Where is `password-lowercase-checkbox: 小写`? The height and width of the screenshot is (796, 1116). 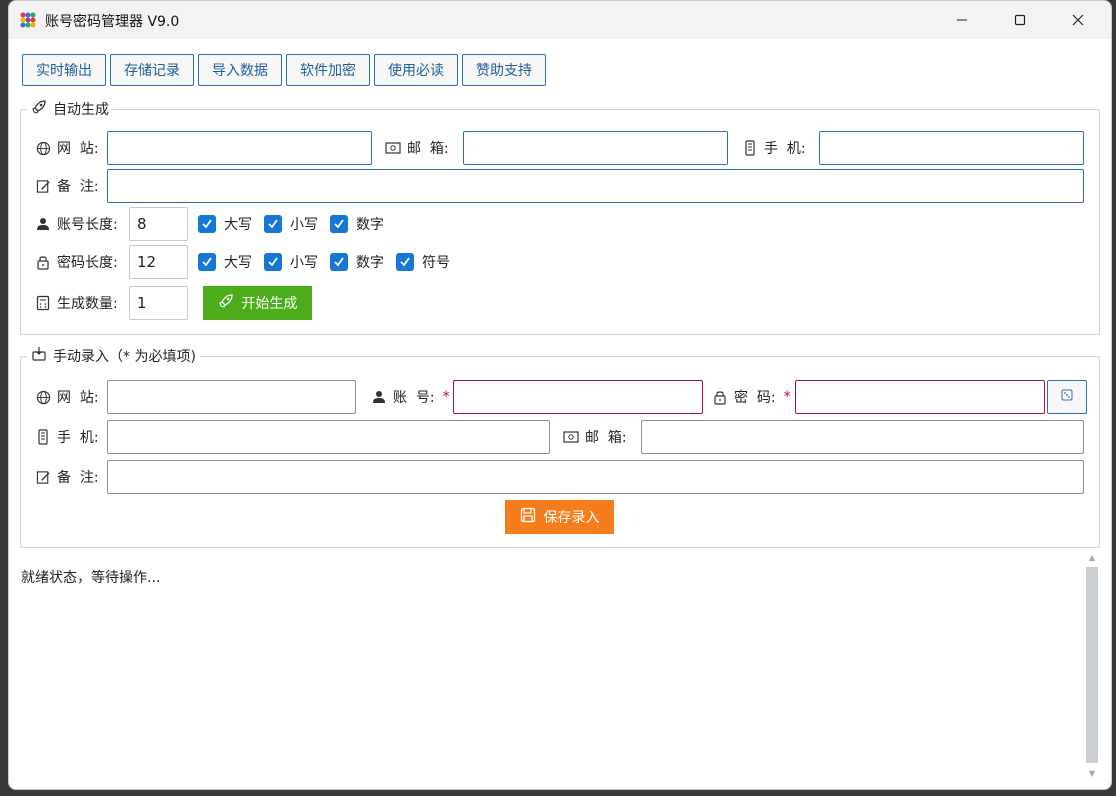
password-lowercase-checkbox: 小写 is located at coordinates (291, 262).